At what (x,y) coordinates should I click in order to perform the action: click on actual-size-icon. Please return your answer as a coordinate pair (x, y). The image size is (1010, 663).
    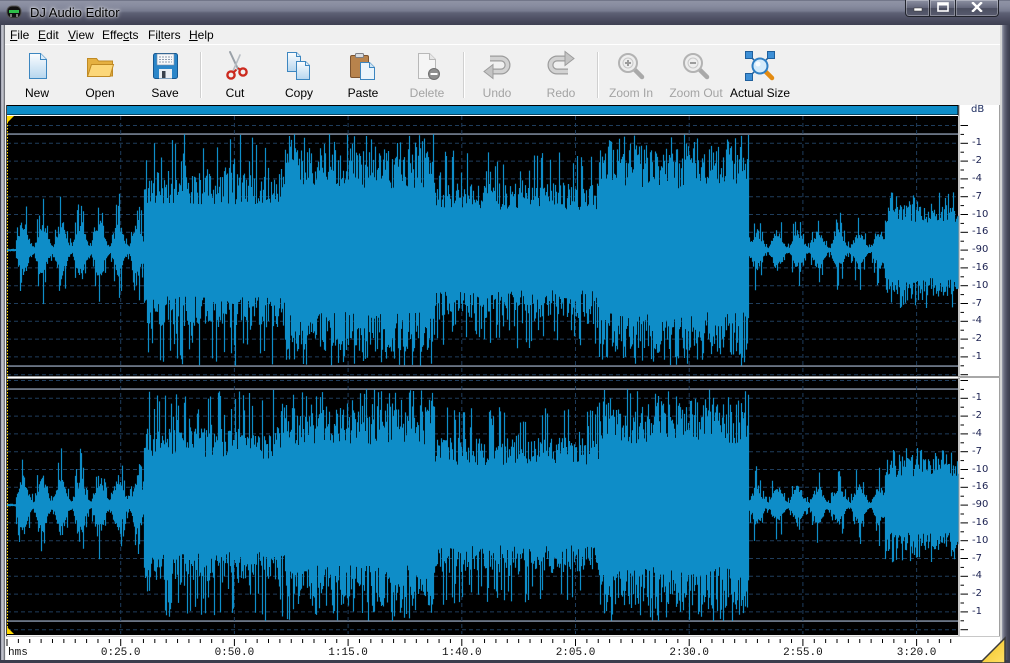
    Looking at the image, I should click on (760, 66).